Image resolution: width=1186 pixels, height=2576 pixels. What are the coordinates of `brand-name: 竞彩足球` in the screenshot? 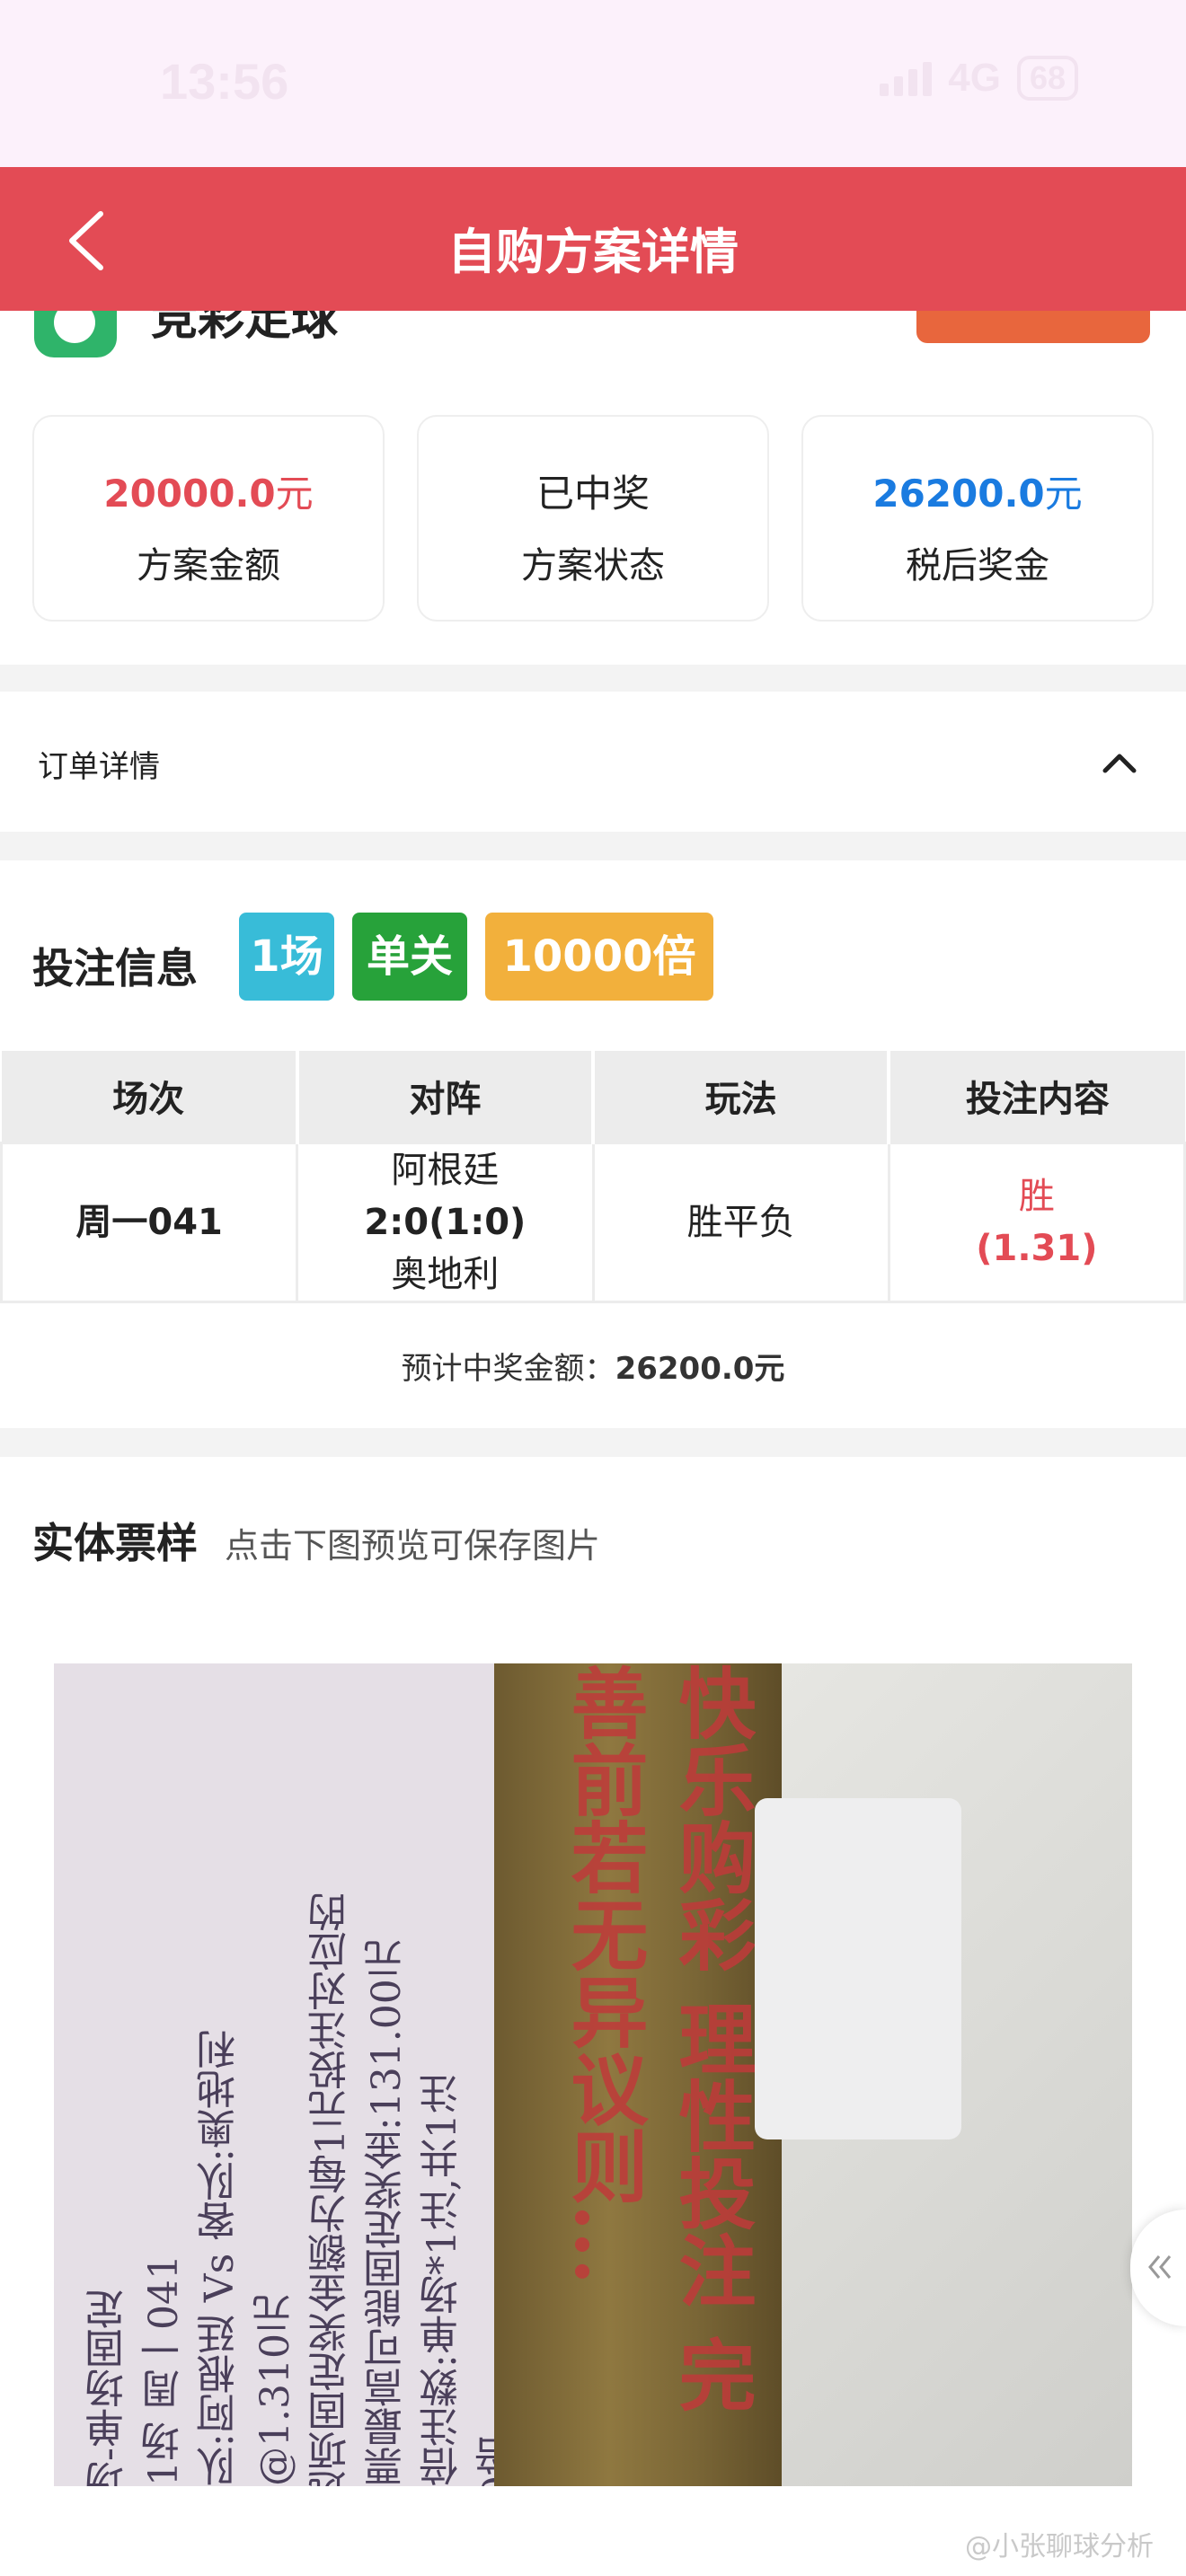 It's located at (245, 328).